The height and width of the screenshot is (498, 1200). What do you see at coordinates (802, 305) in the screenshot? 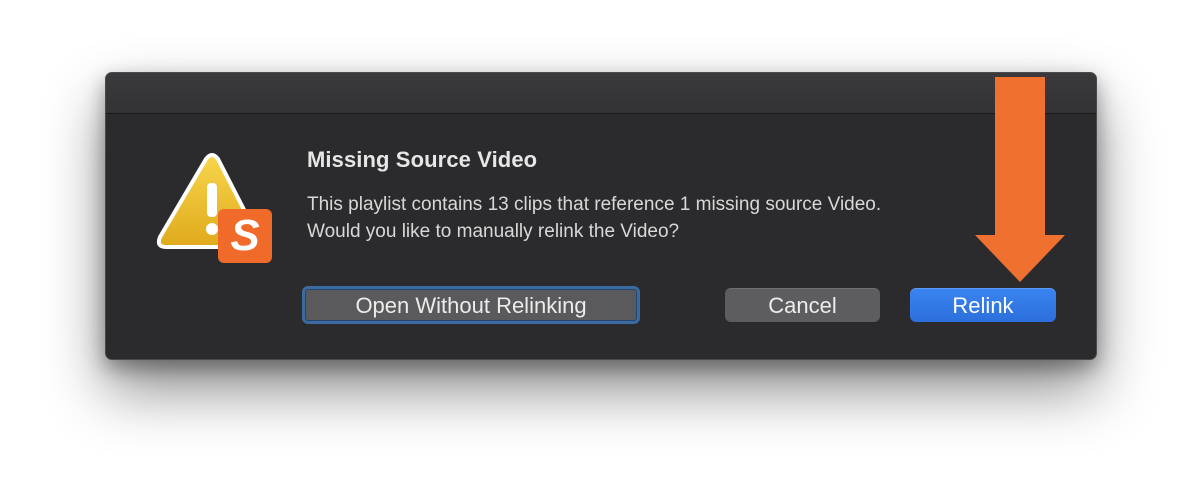
I see `cancel-button: Cancel` at bounding box center [802, 305].